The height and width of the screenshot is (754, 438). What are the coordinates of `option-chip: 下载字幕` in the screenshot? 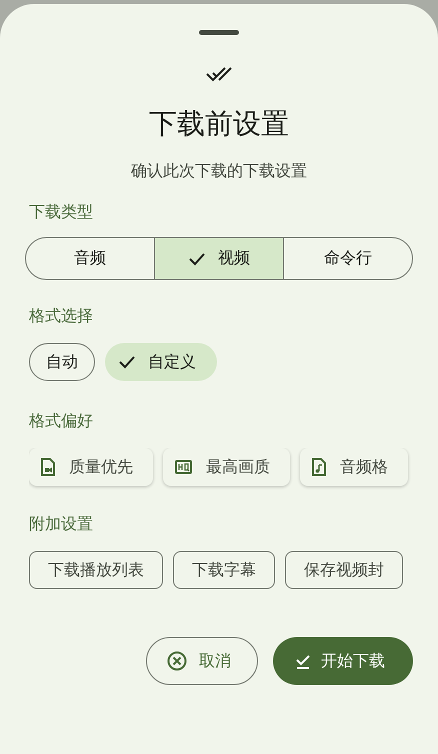 It's located at (224, 570).